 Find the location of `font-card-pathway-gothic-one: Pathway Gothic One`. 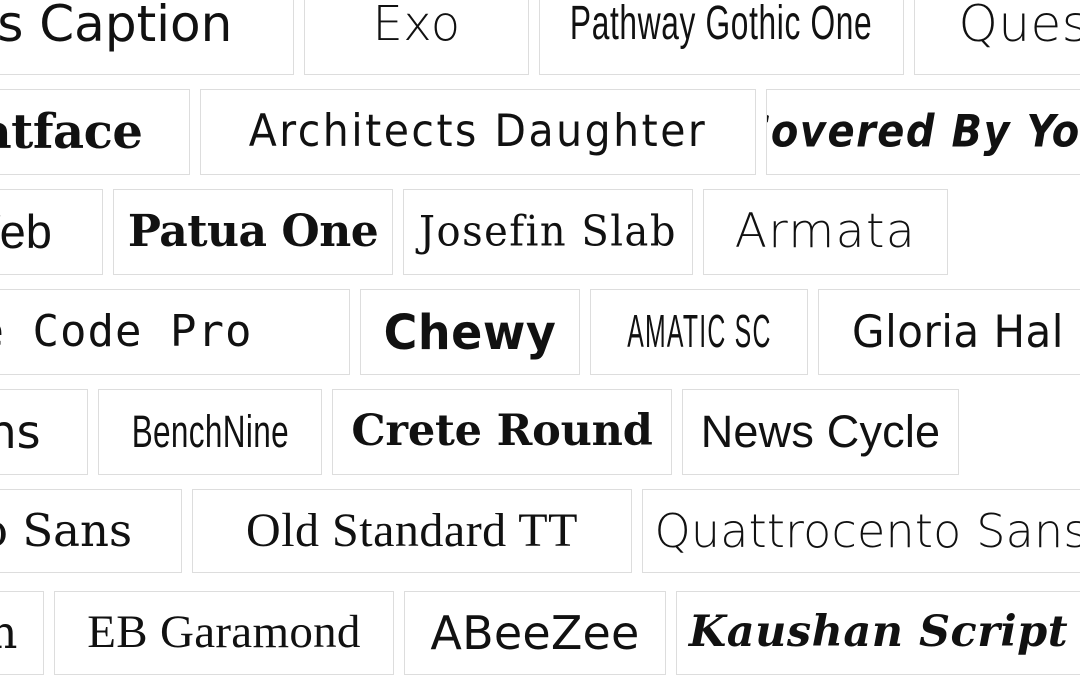

font-card-pathway-gothic-one: Pathway Gothic One is located at coordinates (721, 37).